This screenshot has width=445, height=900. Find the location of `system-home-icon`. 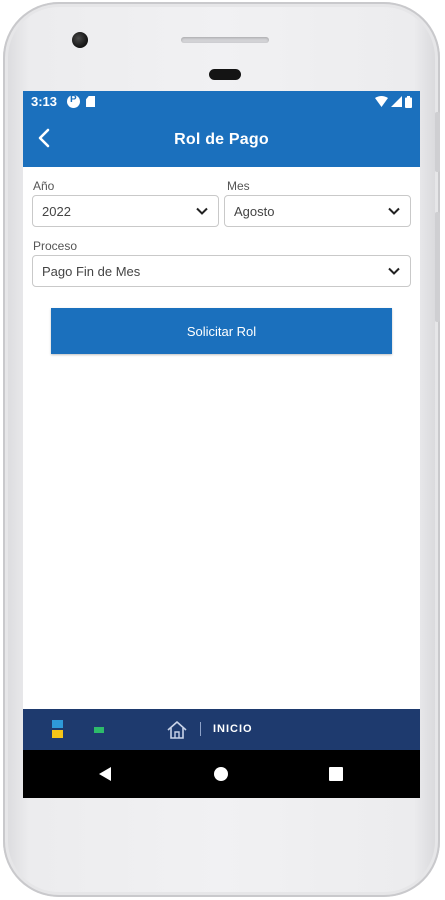

system-home-icon is located at coordinates (221, 774).